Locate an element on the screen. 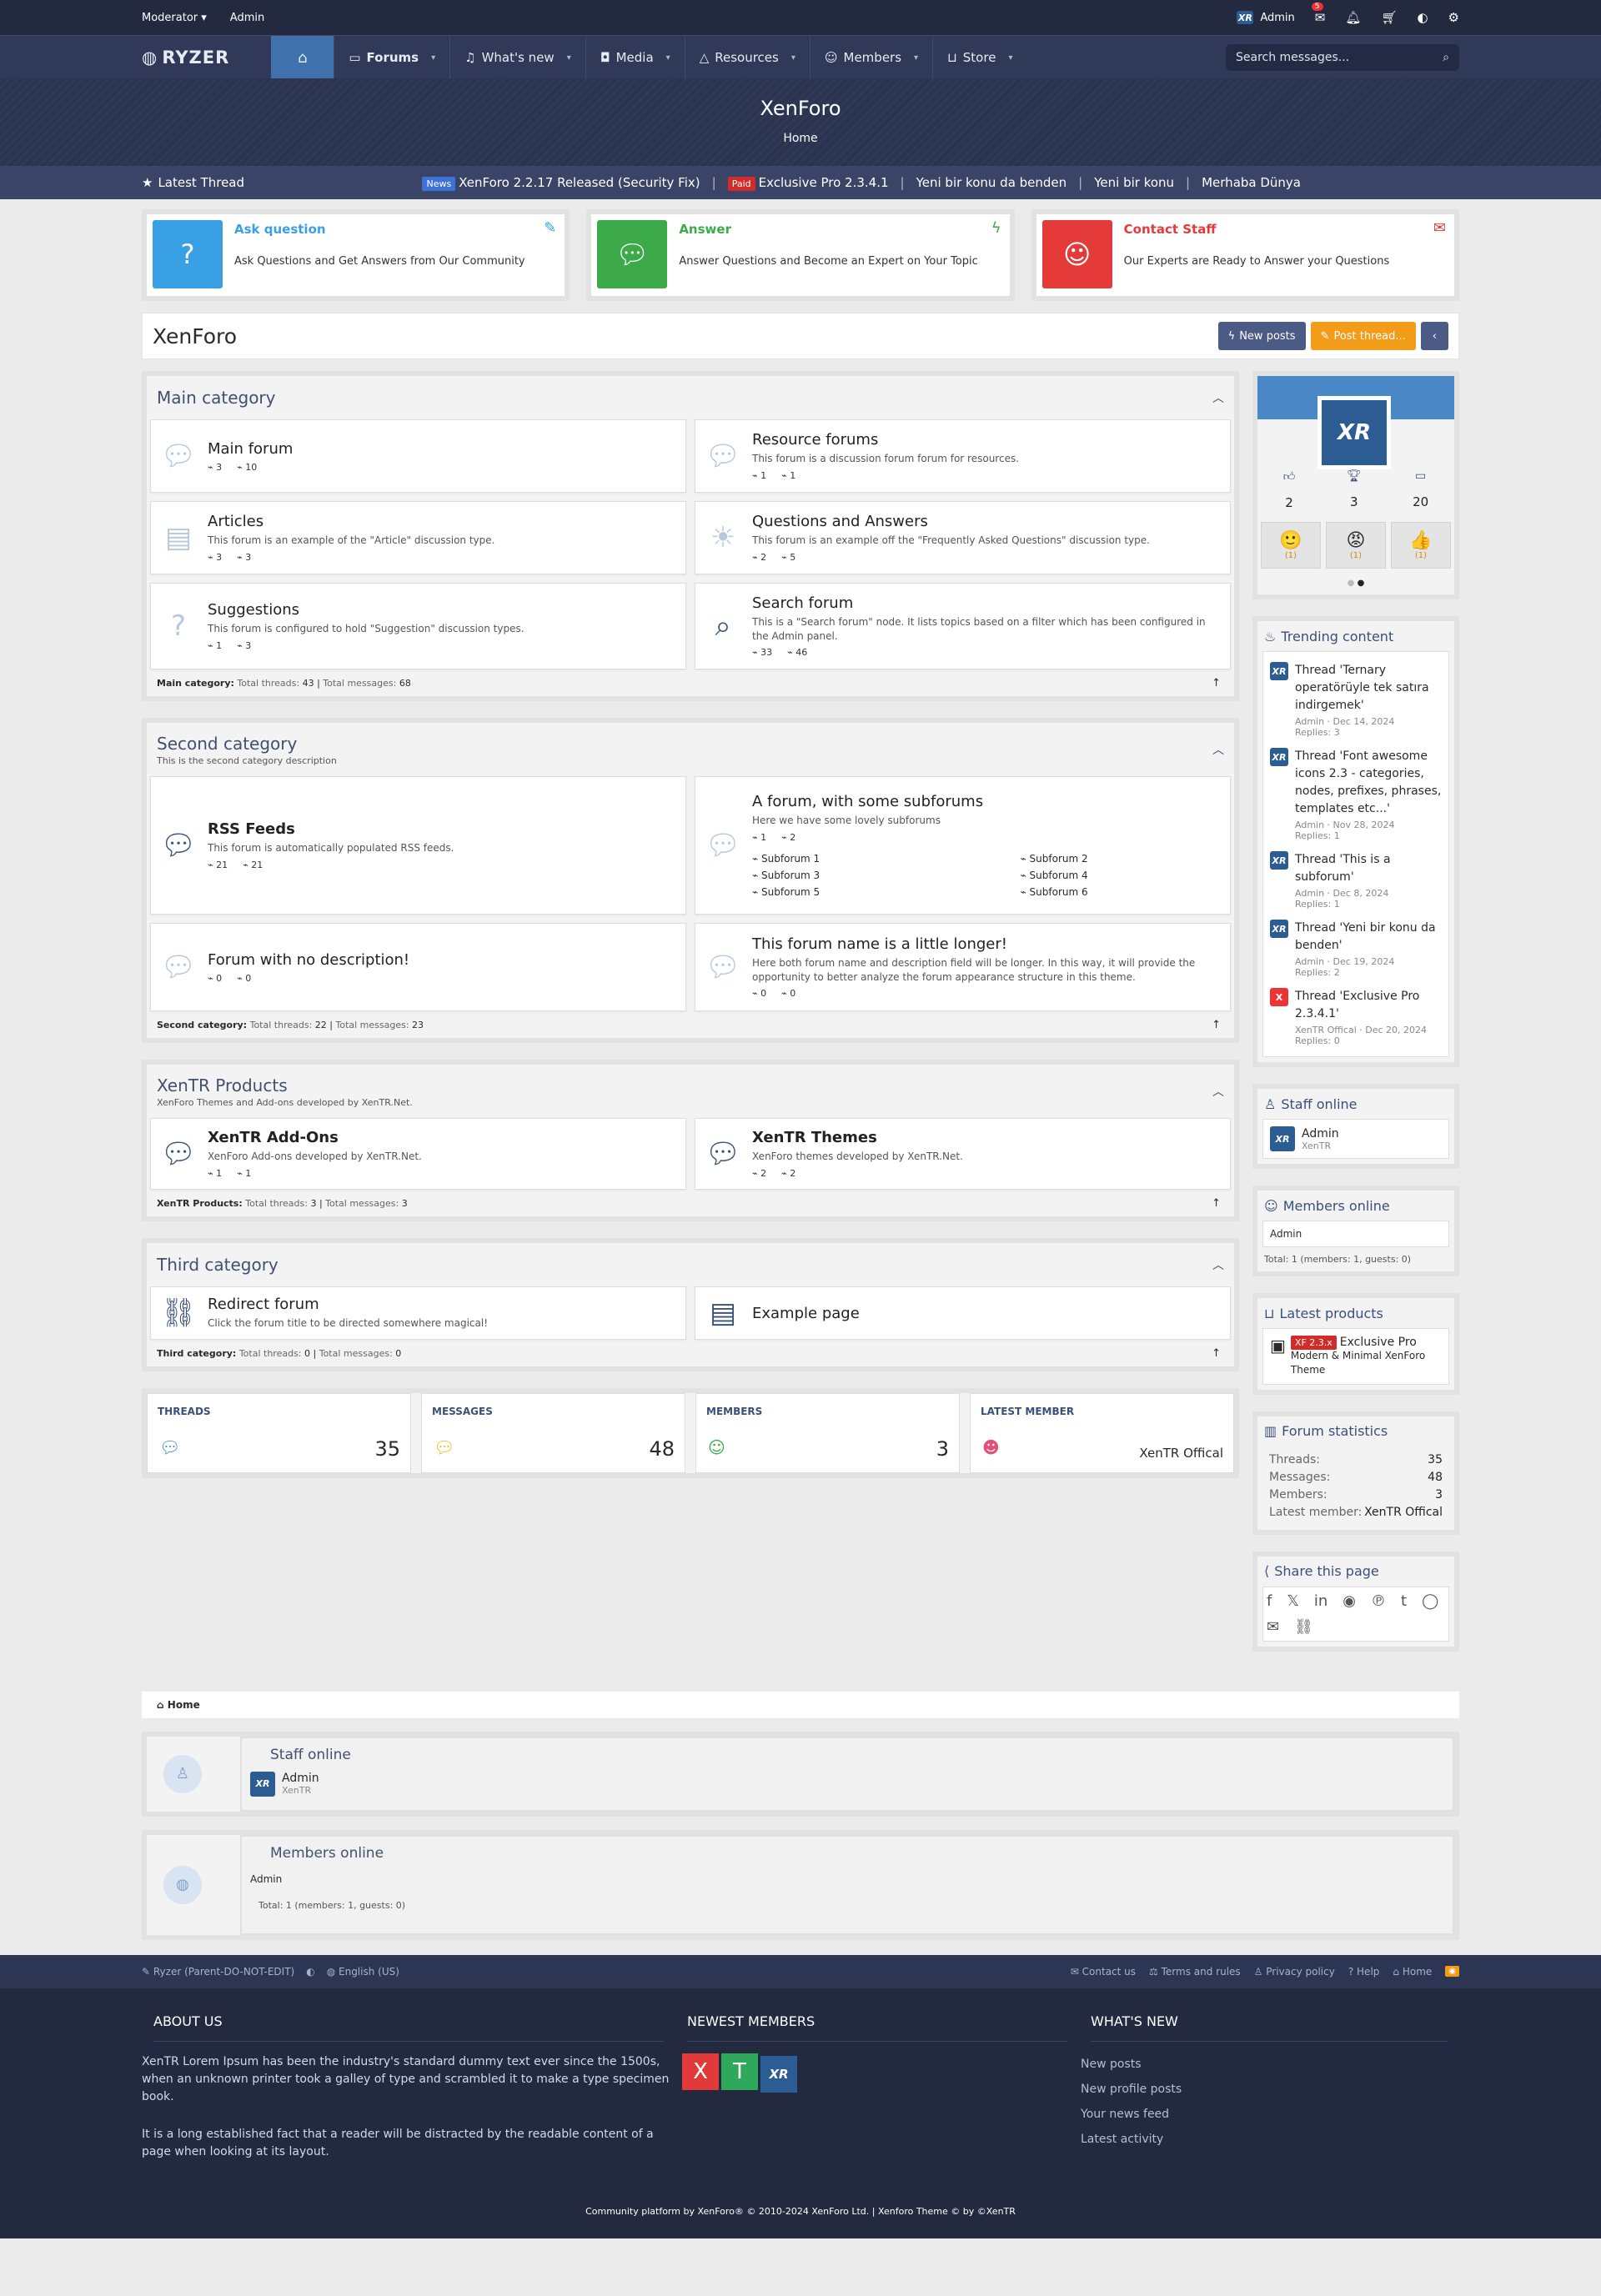  category-title: Main category is located at coordinates (690, 398).